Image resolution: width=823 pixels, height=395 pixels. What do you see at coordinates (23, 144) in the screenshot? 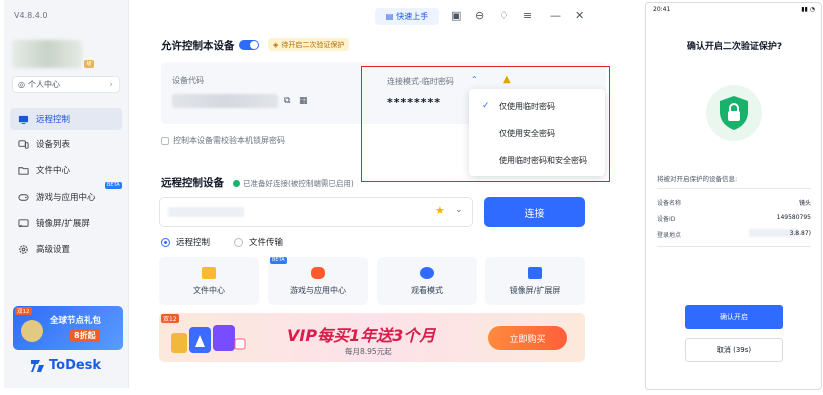
I see `devices-icon` at bounding box center [23, 144].